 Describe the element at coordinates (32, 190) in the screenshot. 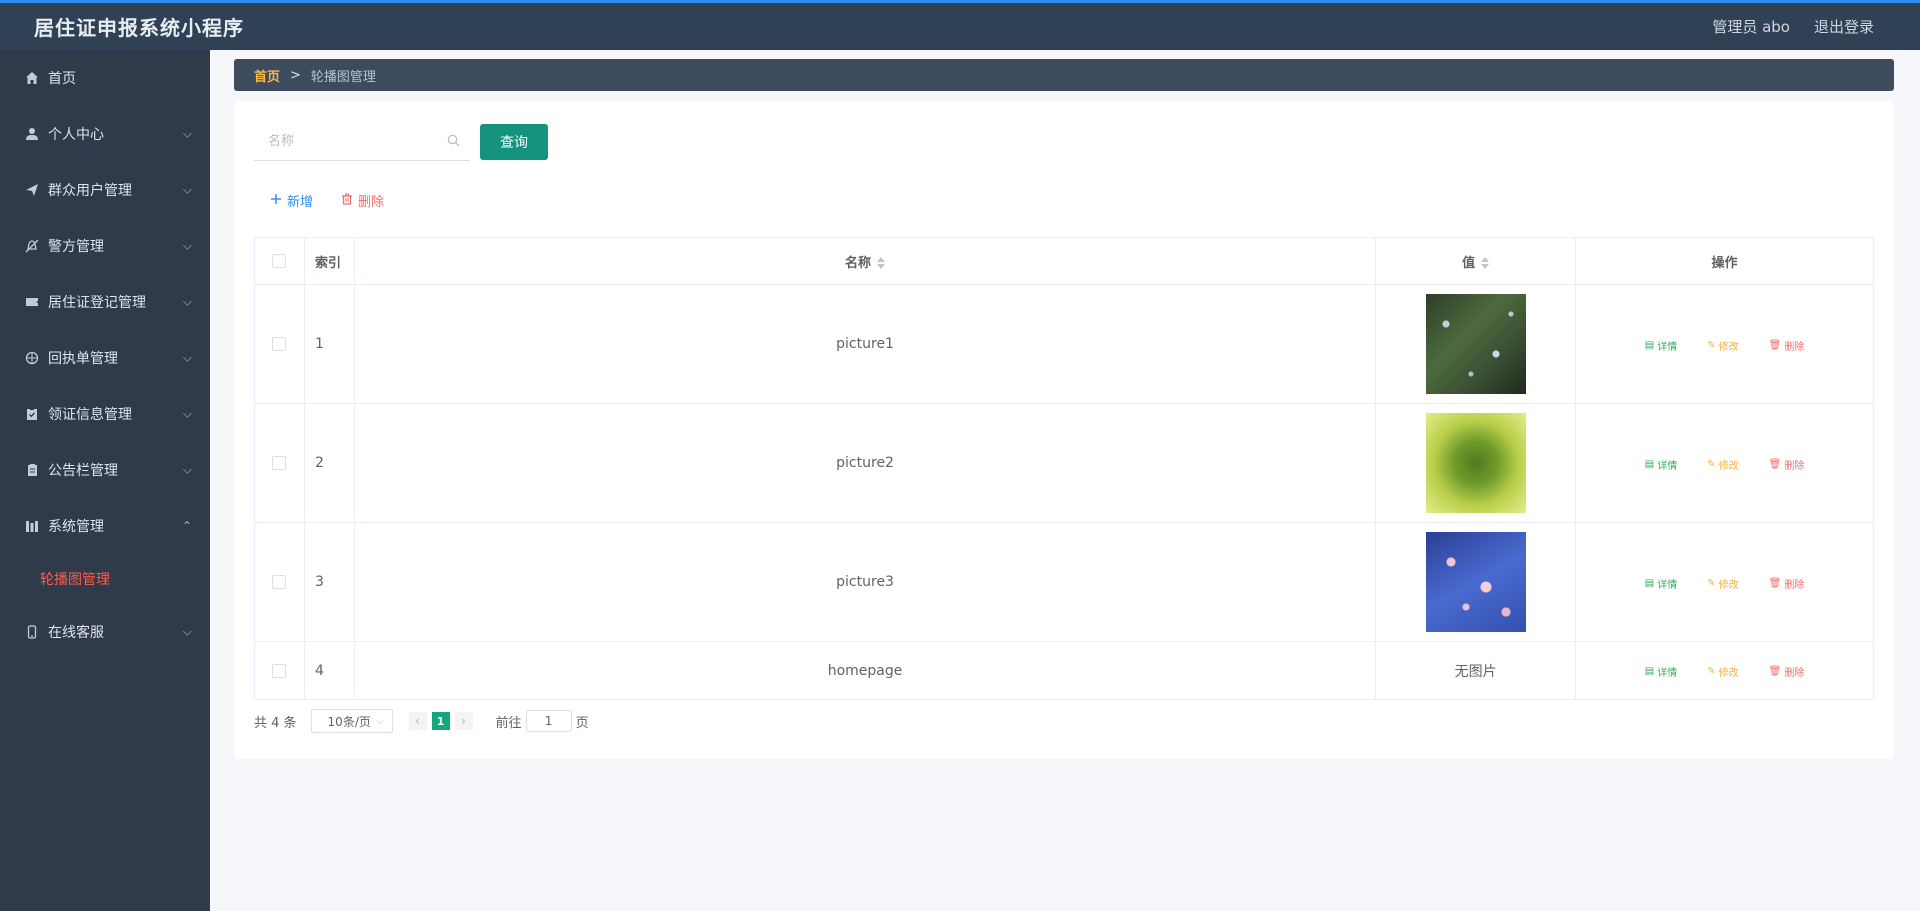

I see `send-icon` at that location.